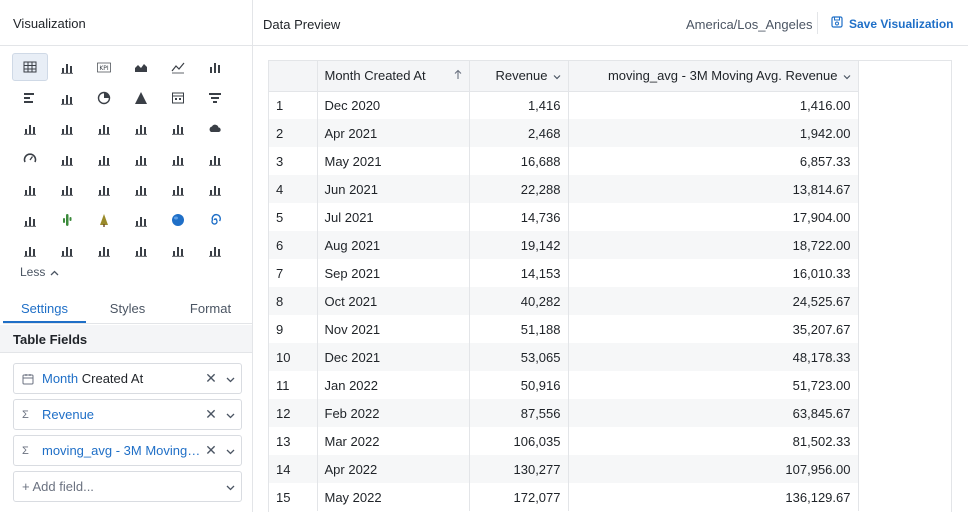  What do you see at coordinates (104, 220) in the screenshot?
I see `tree-icon` at bounding box center [104, 220].